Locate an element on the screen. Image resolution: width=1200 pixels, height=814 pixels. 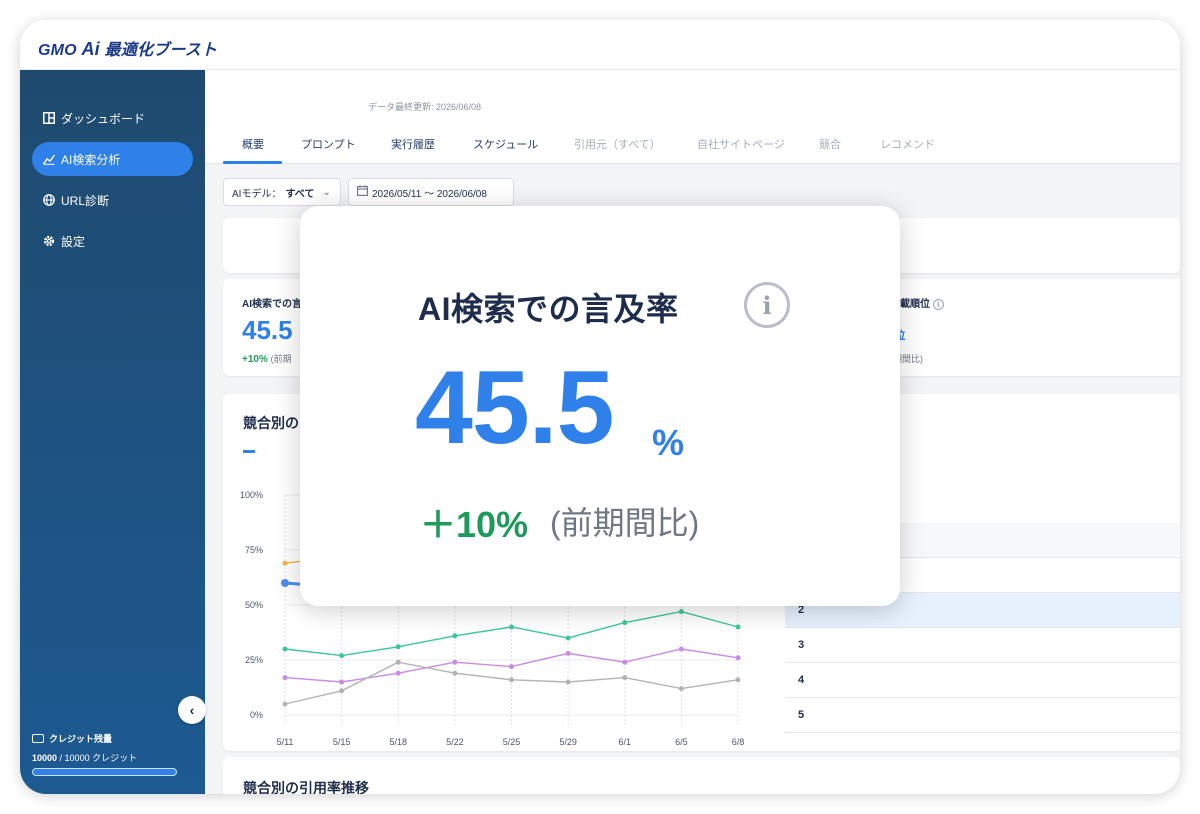
chart-icon is located at coordinates (49, 159).